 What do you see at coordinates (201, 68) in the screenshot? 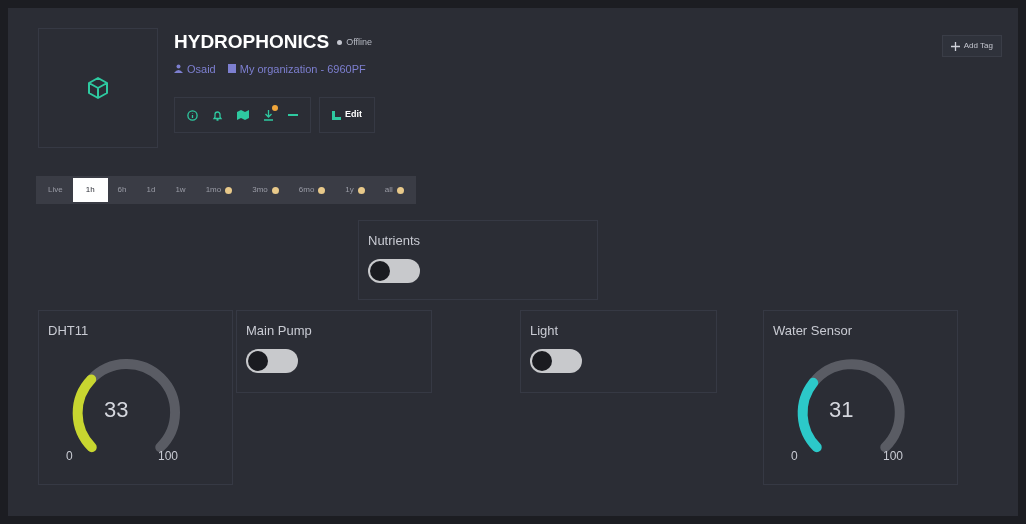
I see `owner-link: Osaid` at bounding box center [201, 68].